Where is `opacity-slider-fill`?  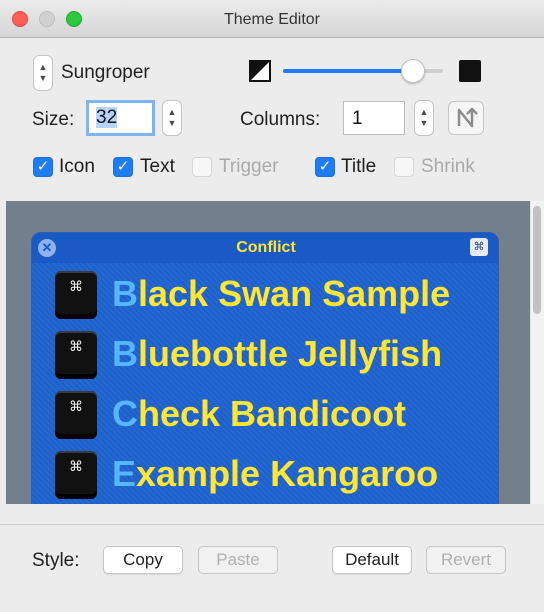
opacity-slider-fill is located at coordinates (348, 71).